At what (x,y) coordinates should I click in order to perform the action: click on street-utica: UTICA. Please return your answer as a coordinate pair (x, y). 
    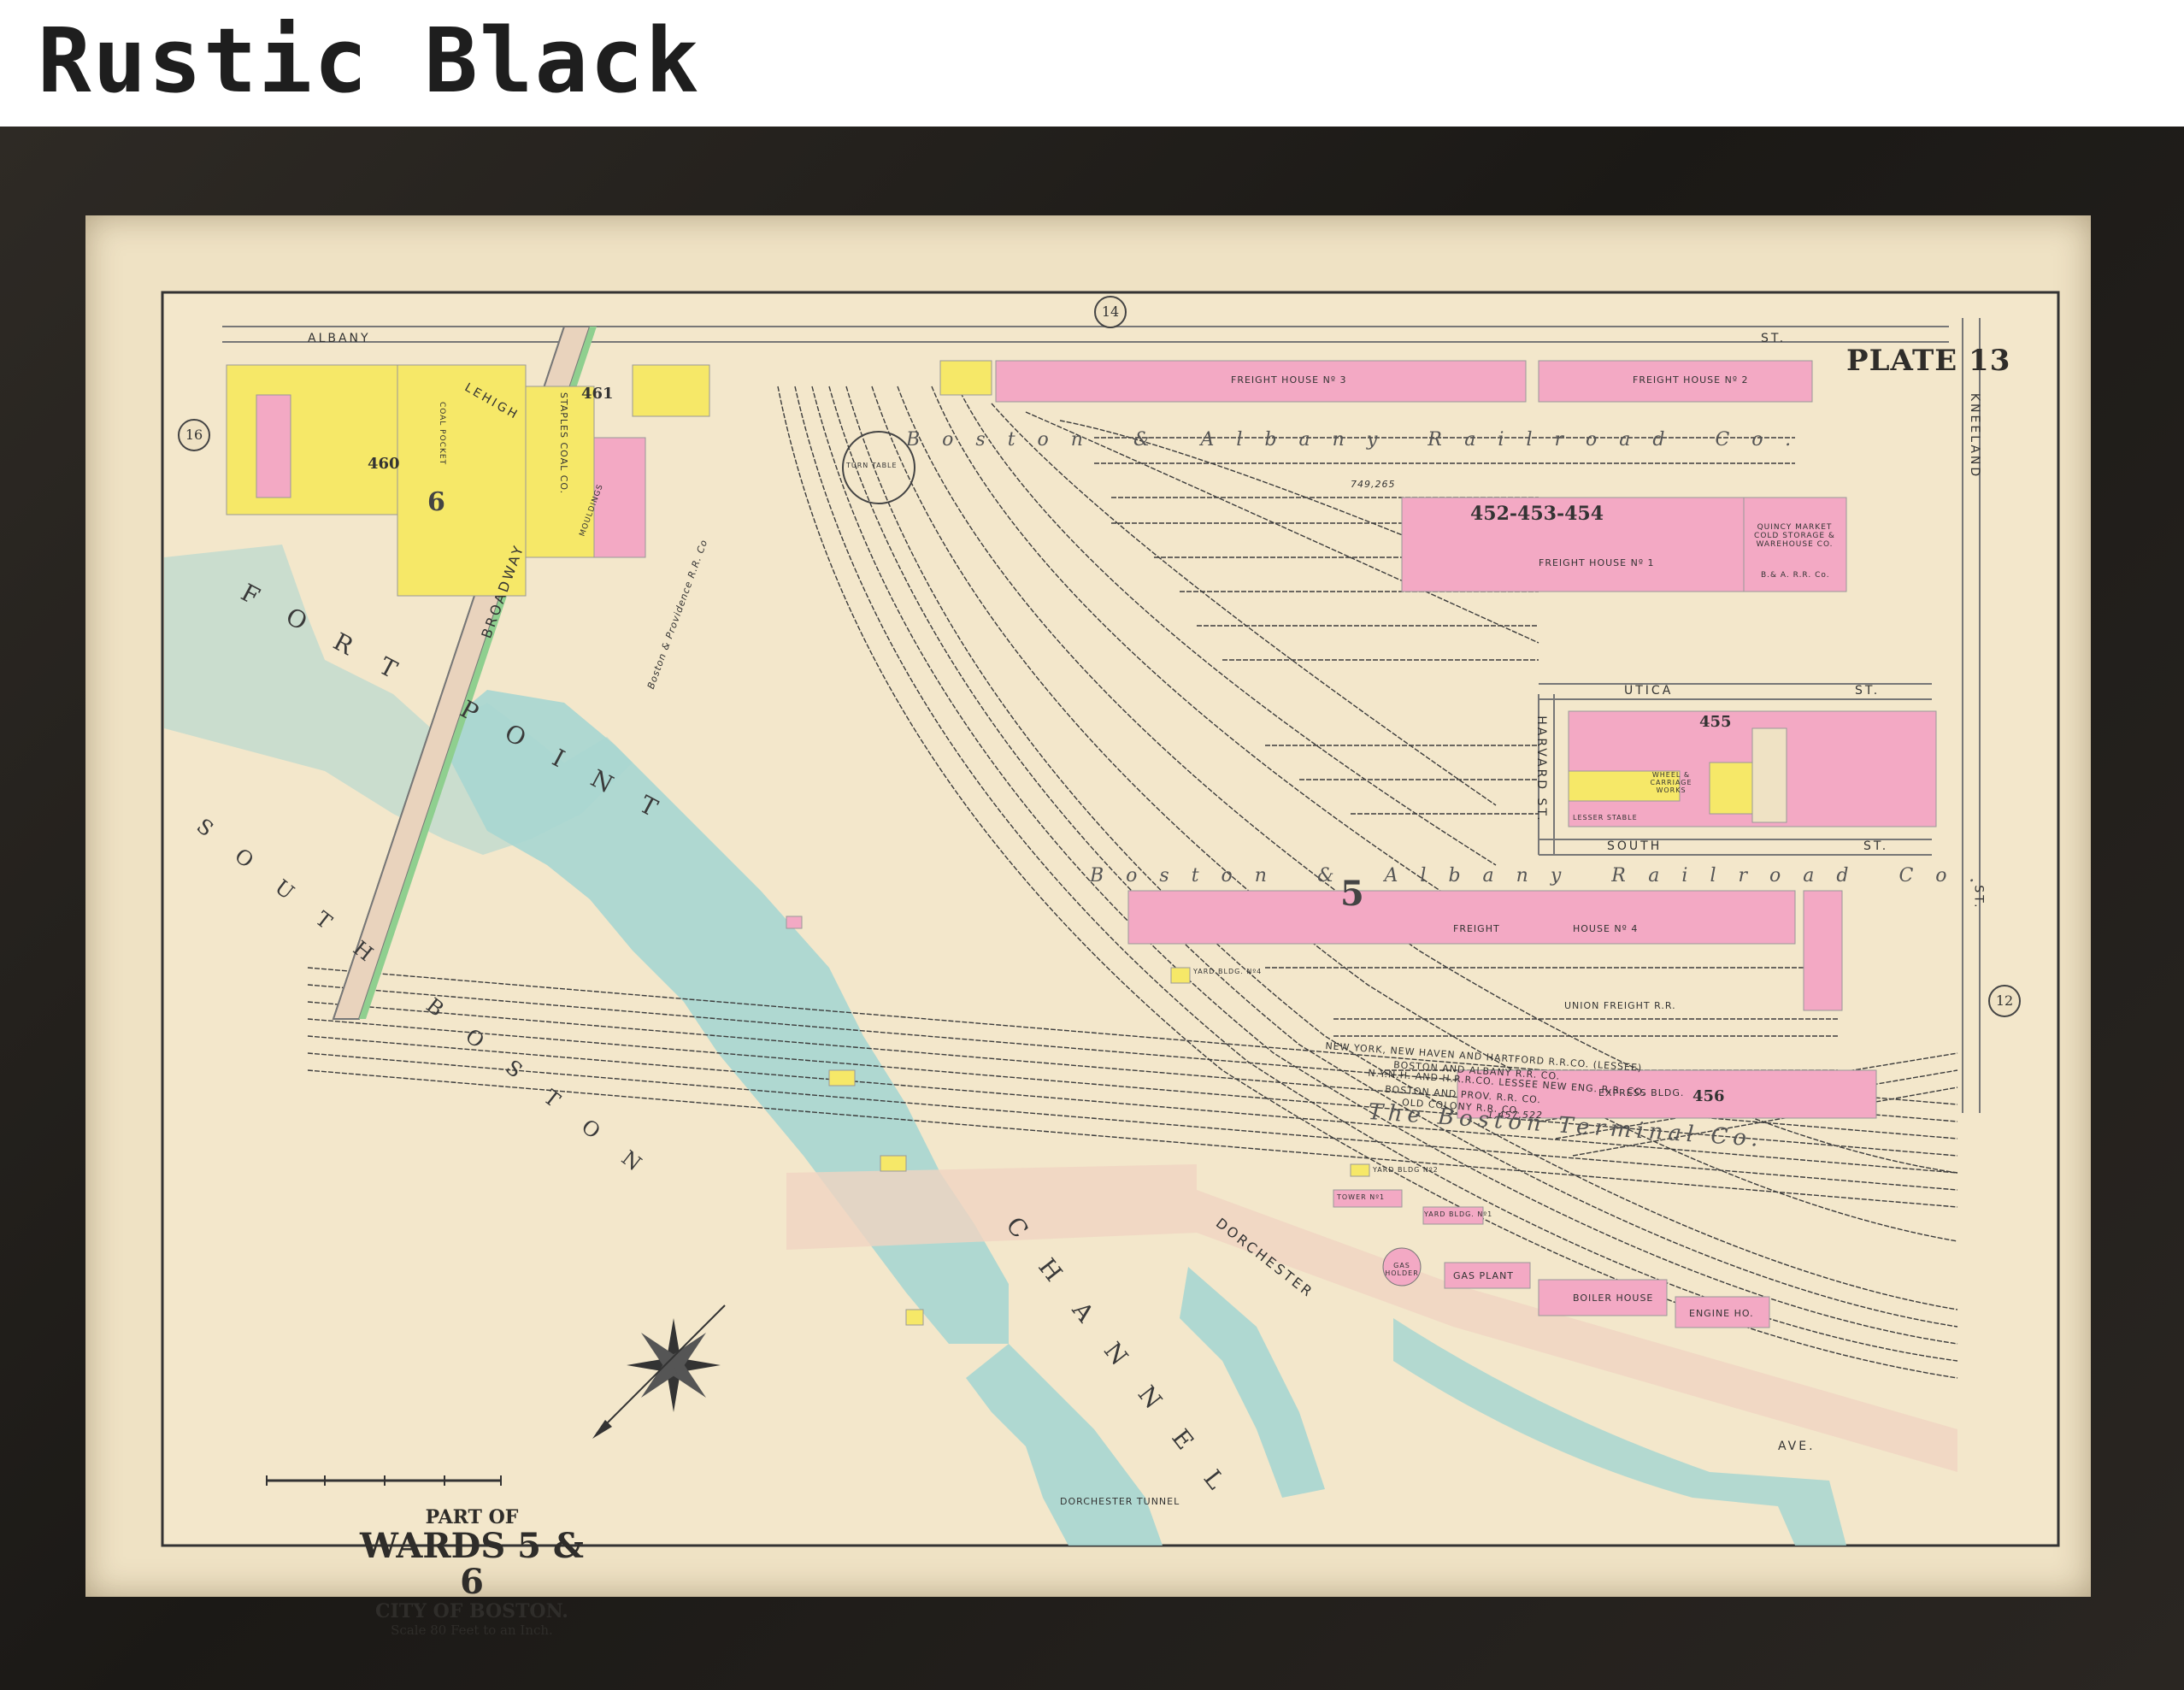
    Looking at the image, I should click on (1649, 691).